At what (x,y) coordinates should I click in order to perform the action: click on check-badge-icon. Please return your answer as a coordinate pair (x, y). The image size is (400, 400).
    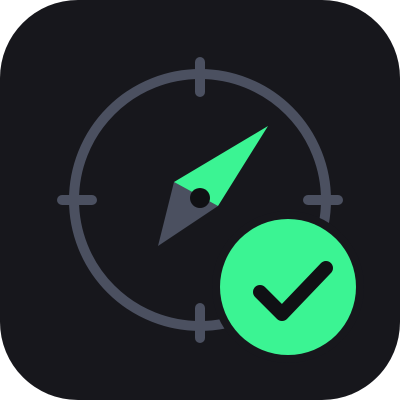
    Looking at the image, I should click on (288, 287).